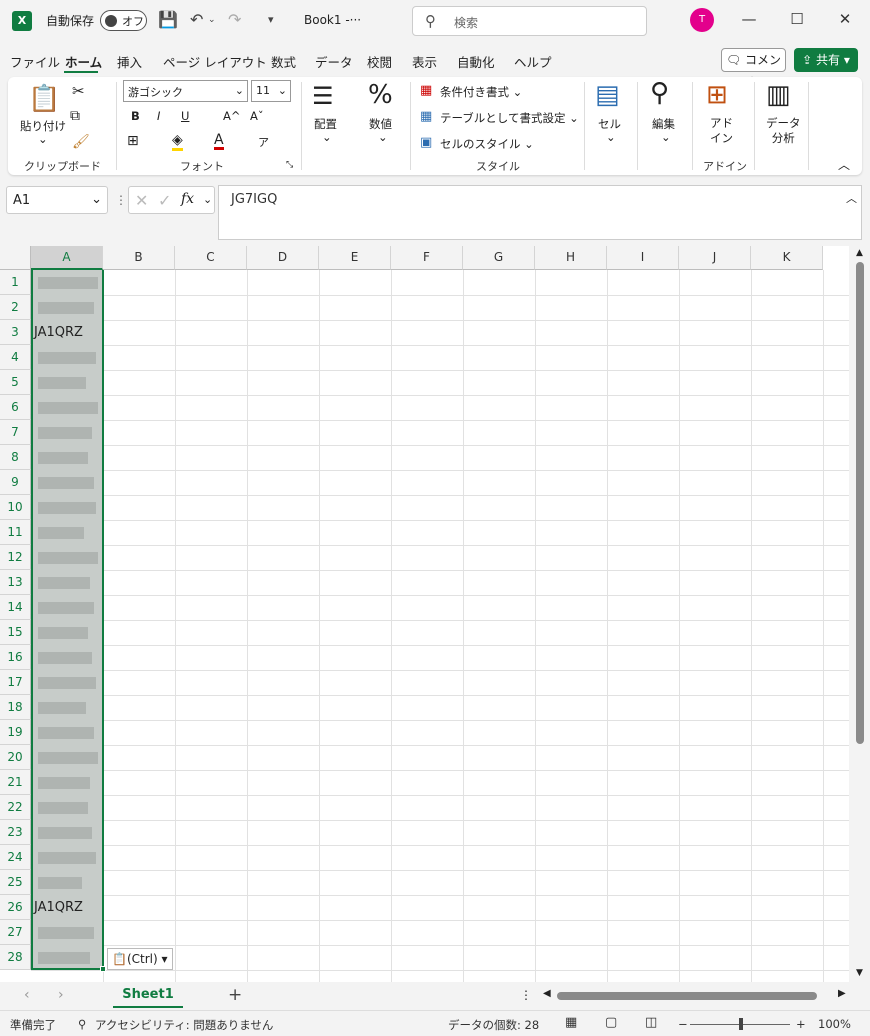  I want to click on select-all-corner, so click(15, 258).